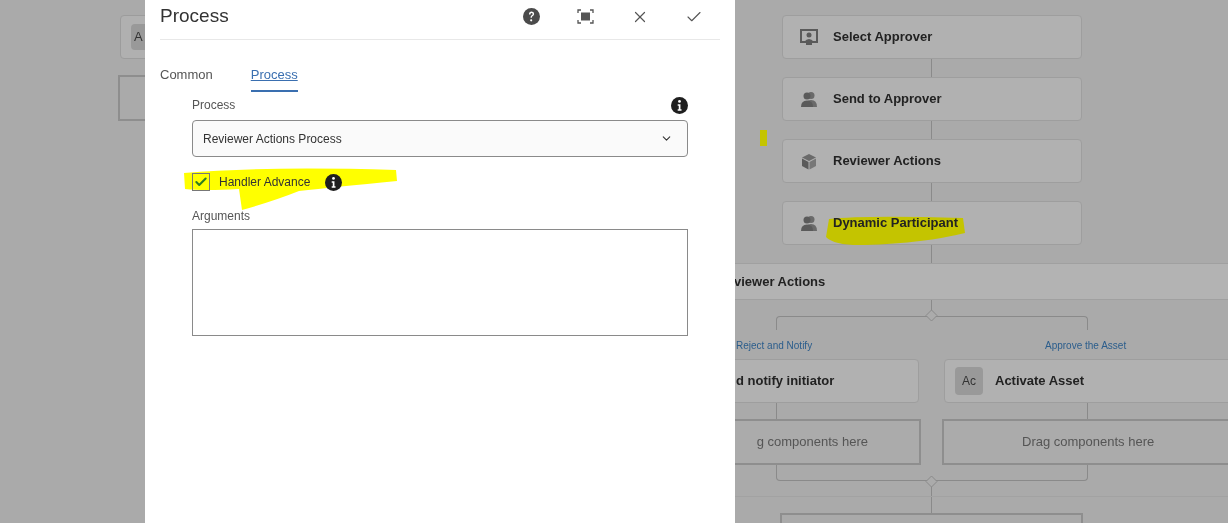 This screenshot has height=523, width=1228. I want to click on step-label: d notify initiator, so click(785, 381).